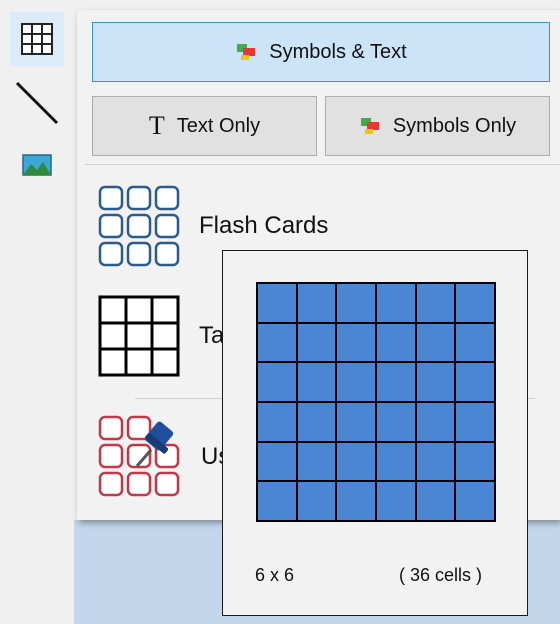 Image resolution: width=560 pixels, height=624 pixels. What do you see at coordinates (218, 125) in the screenshot?
I see `text-only-label: Text Only` at bounding box center [218, 125].